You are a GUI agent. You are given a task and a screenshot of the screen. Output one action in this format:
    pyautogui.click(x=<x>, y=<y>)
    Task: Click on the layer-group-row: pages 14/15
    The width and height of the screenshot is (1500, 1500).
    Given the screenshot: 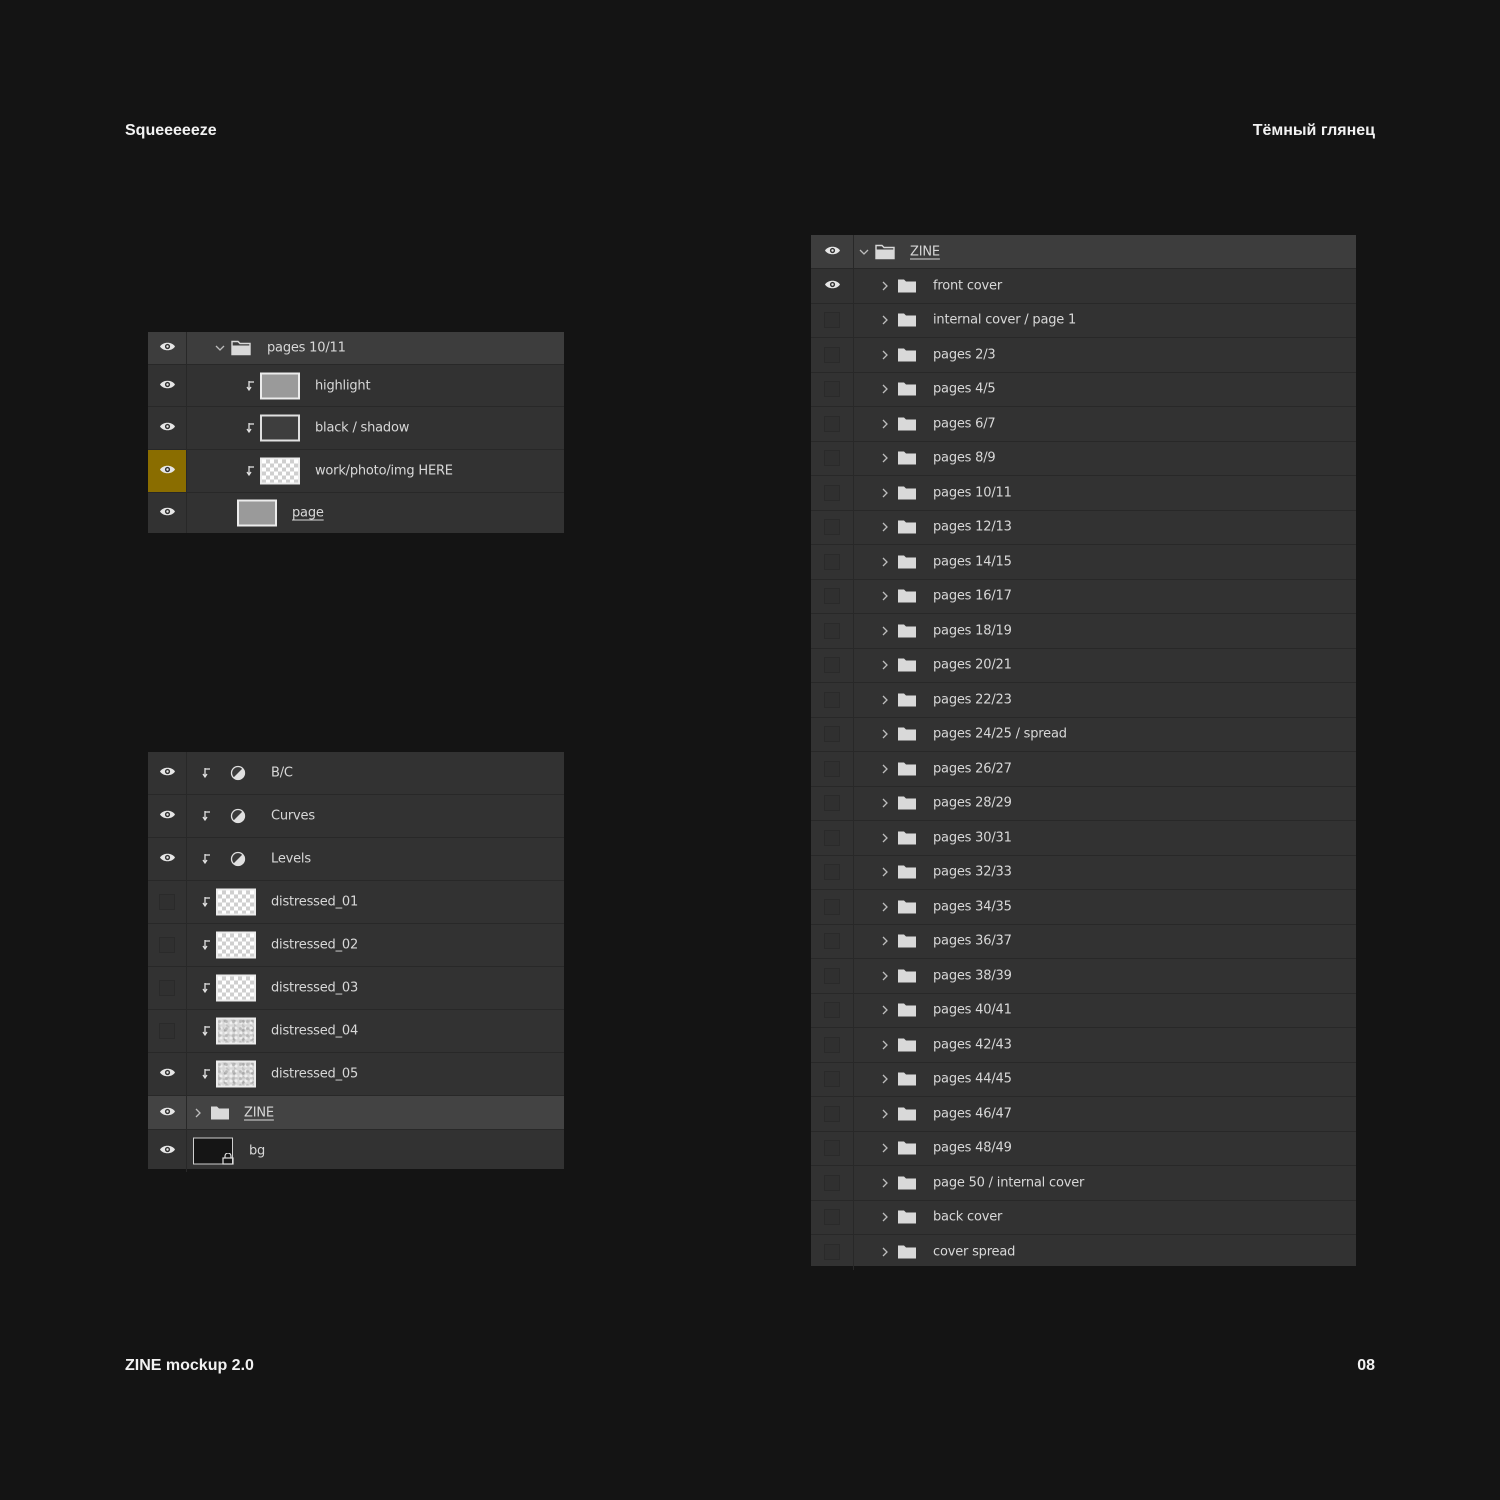 What is the action you would take?
    pyautogui.click(x=1083, y=562)
    